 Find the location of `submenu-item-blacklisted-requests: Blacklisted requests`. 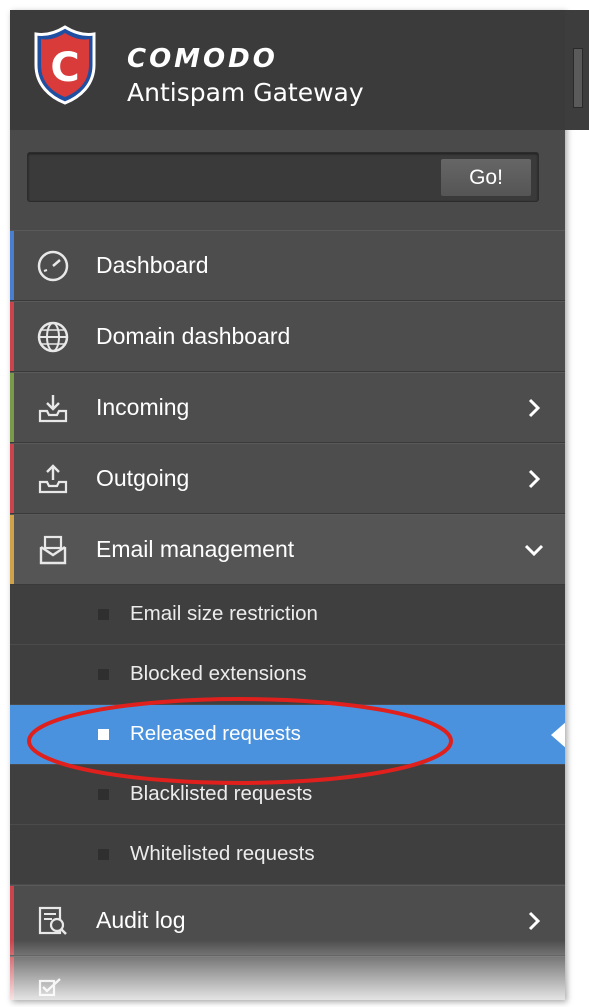

submenu-item-blacklisted-requests: Blacklisted requests is located at coordinates (287, 795).